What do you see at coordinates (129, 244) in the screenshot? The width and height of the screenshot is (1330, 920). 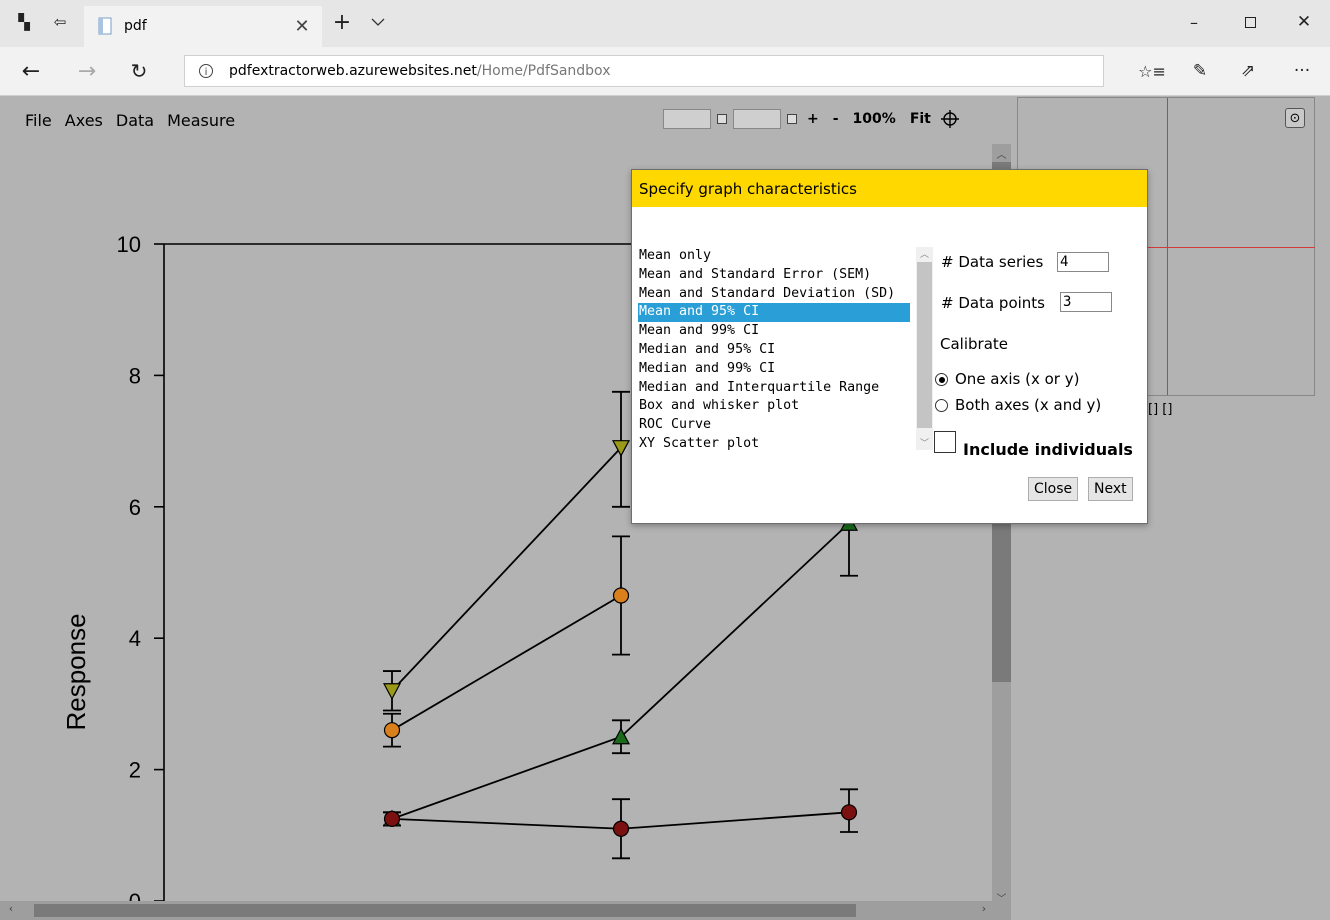 I see `y-tick-label: 10` at bounding box center [129, 244].